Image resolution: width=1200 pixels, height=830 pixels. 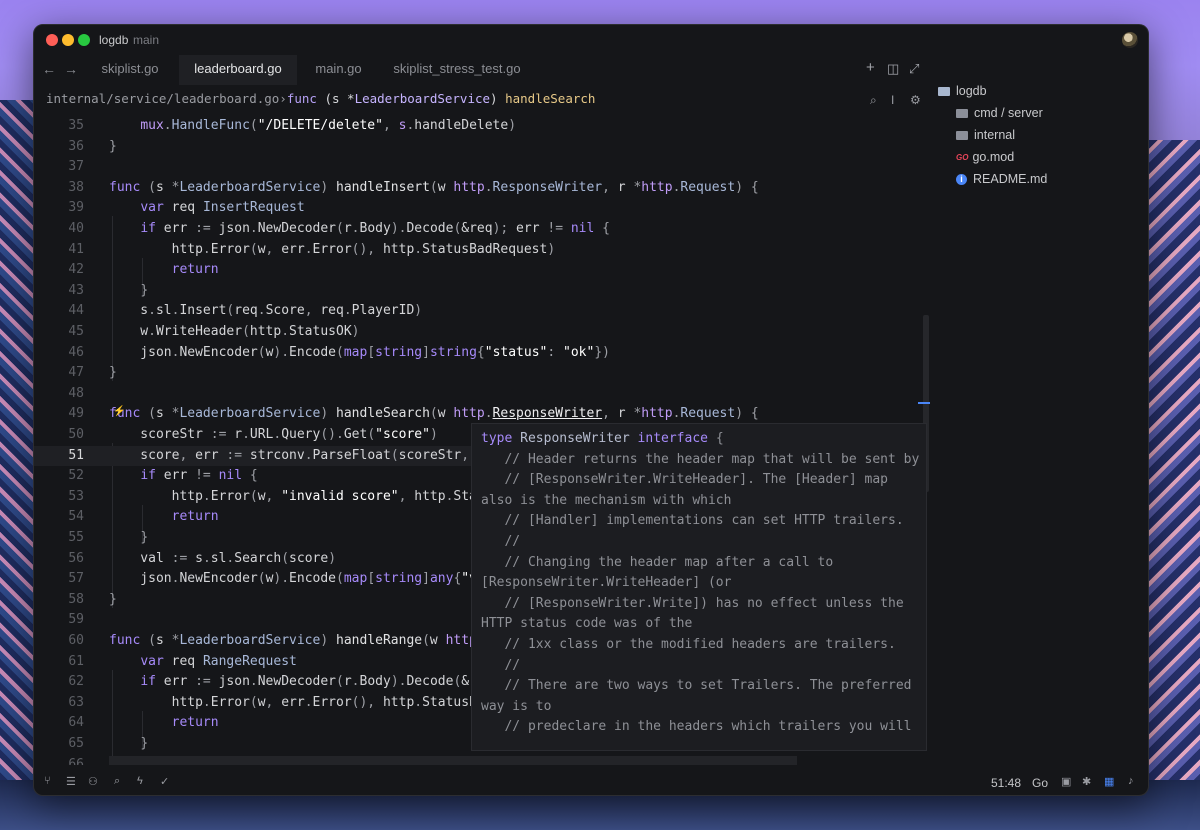 What do you see at coordinates (59, 456) in the screenshot?
I see `line-number: 51` at bounding box center [59, 456].